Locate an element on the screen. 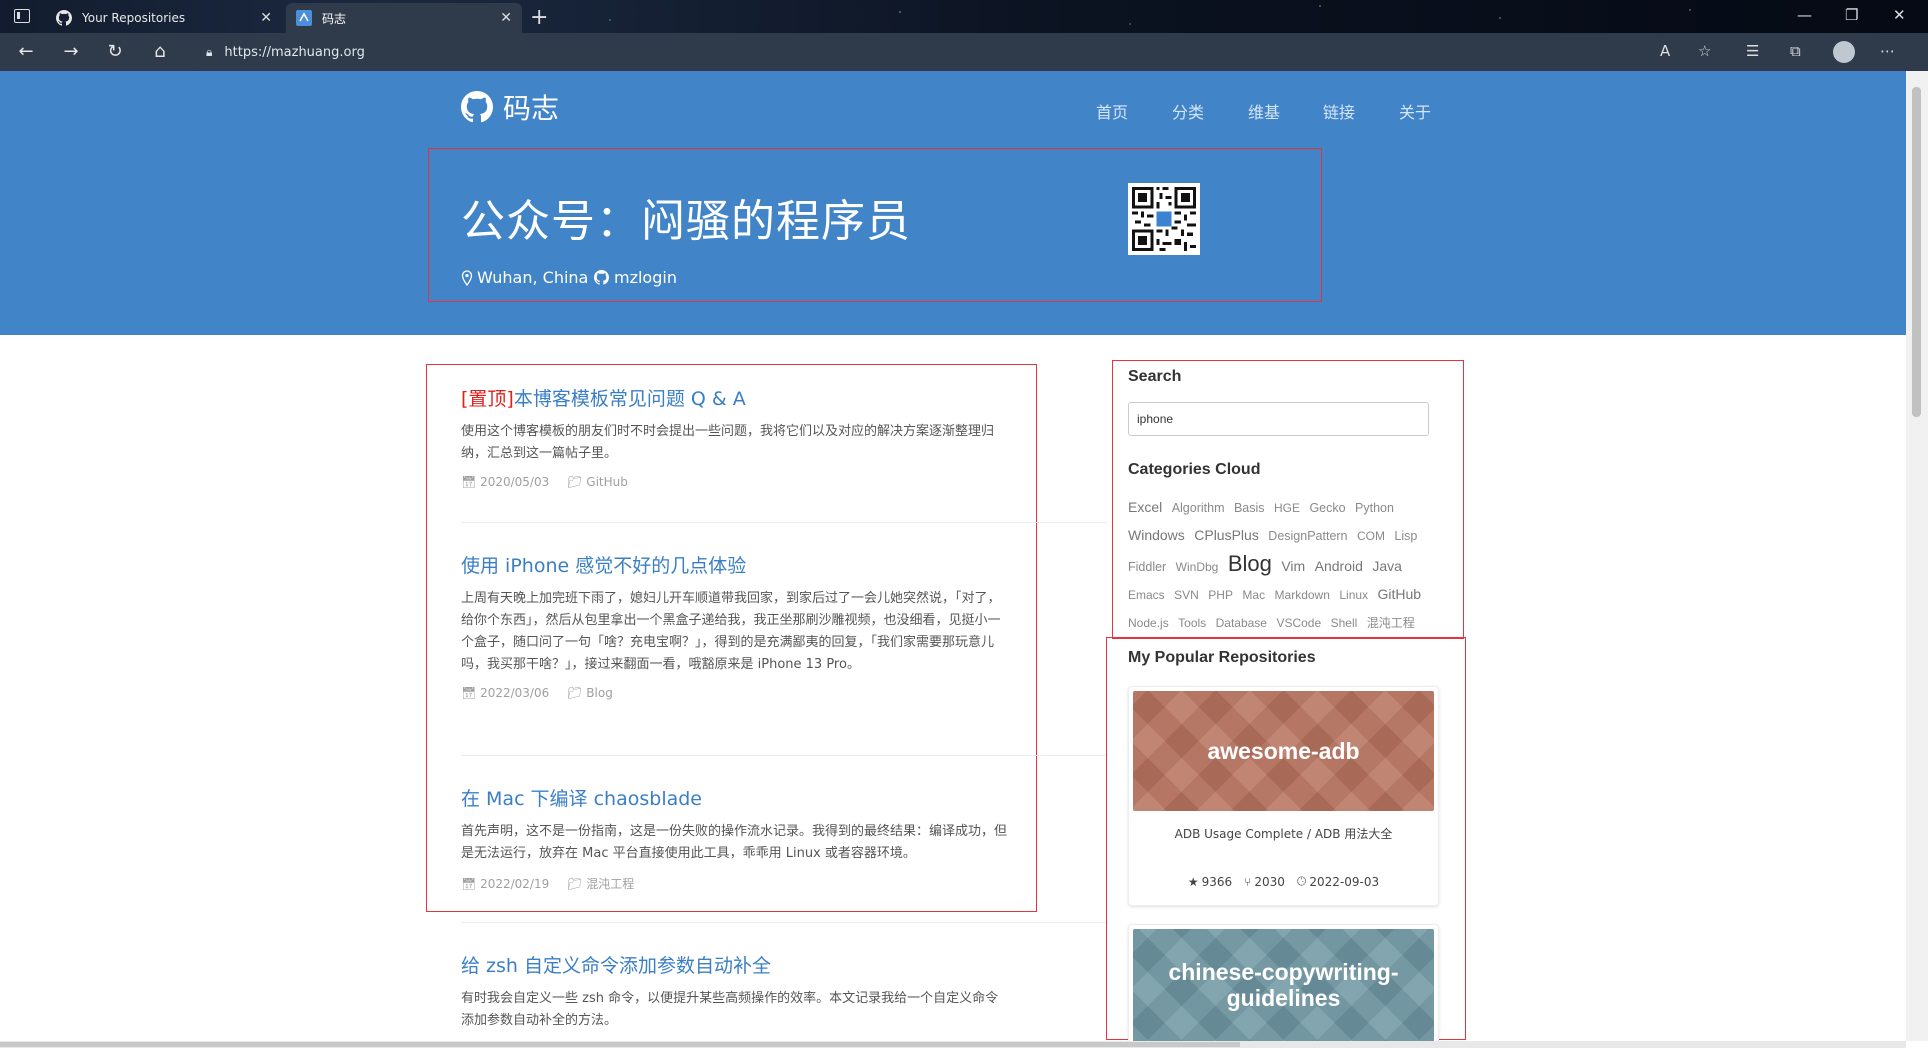 Image resolution: width=1928 pixels, height=1048 pixels. favorites-icon: ☰ is located at coordinates (1752, 51).